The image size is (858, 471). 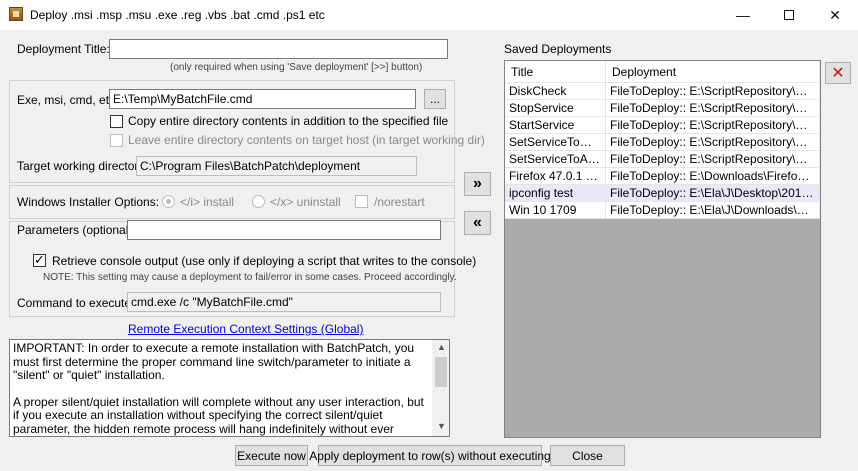 What do you see at coordinates (276, 166) in the screenshot?
I see `working-dir-input: C:\Program Files\BatchPatch\deployment` at bounding box center [276, 166].